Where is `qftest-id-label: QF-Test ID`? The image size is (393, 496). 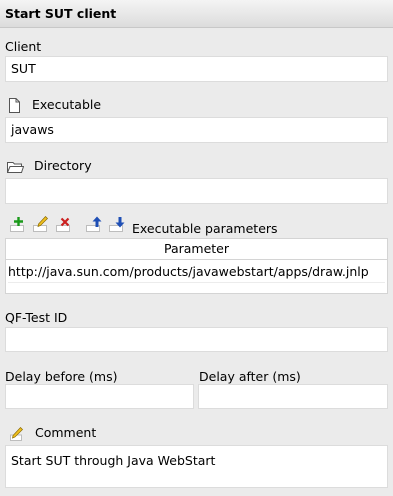
qftest-id-label: QF-Test ID is located at coordinates (36, 317).